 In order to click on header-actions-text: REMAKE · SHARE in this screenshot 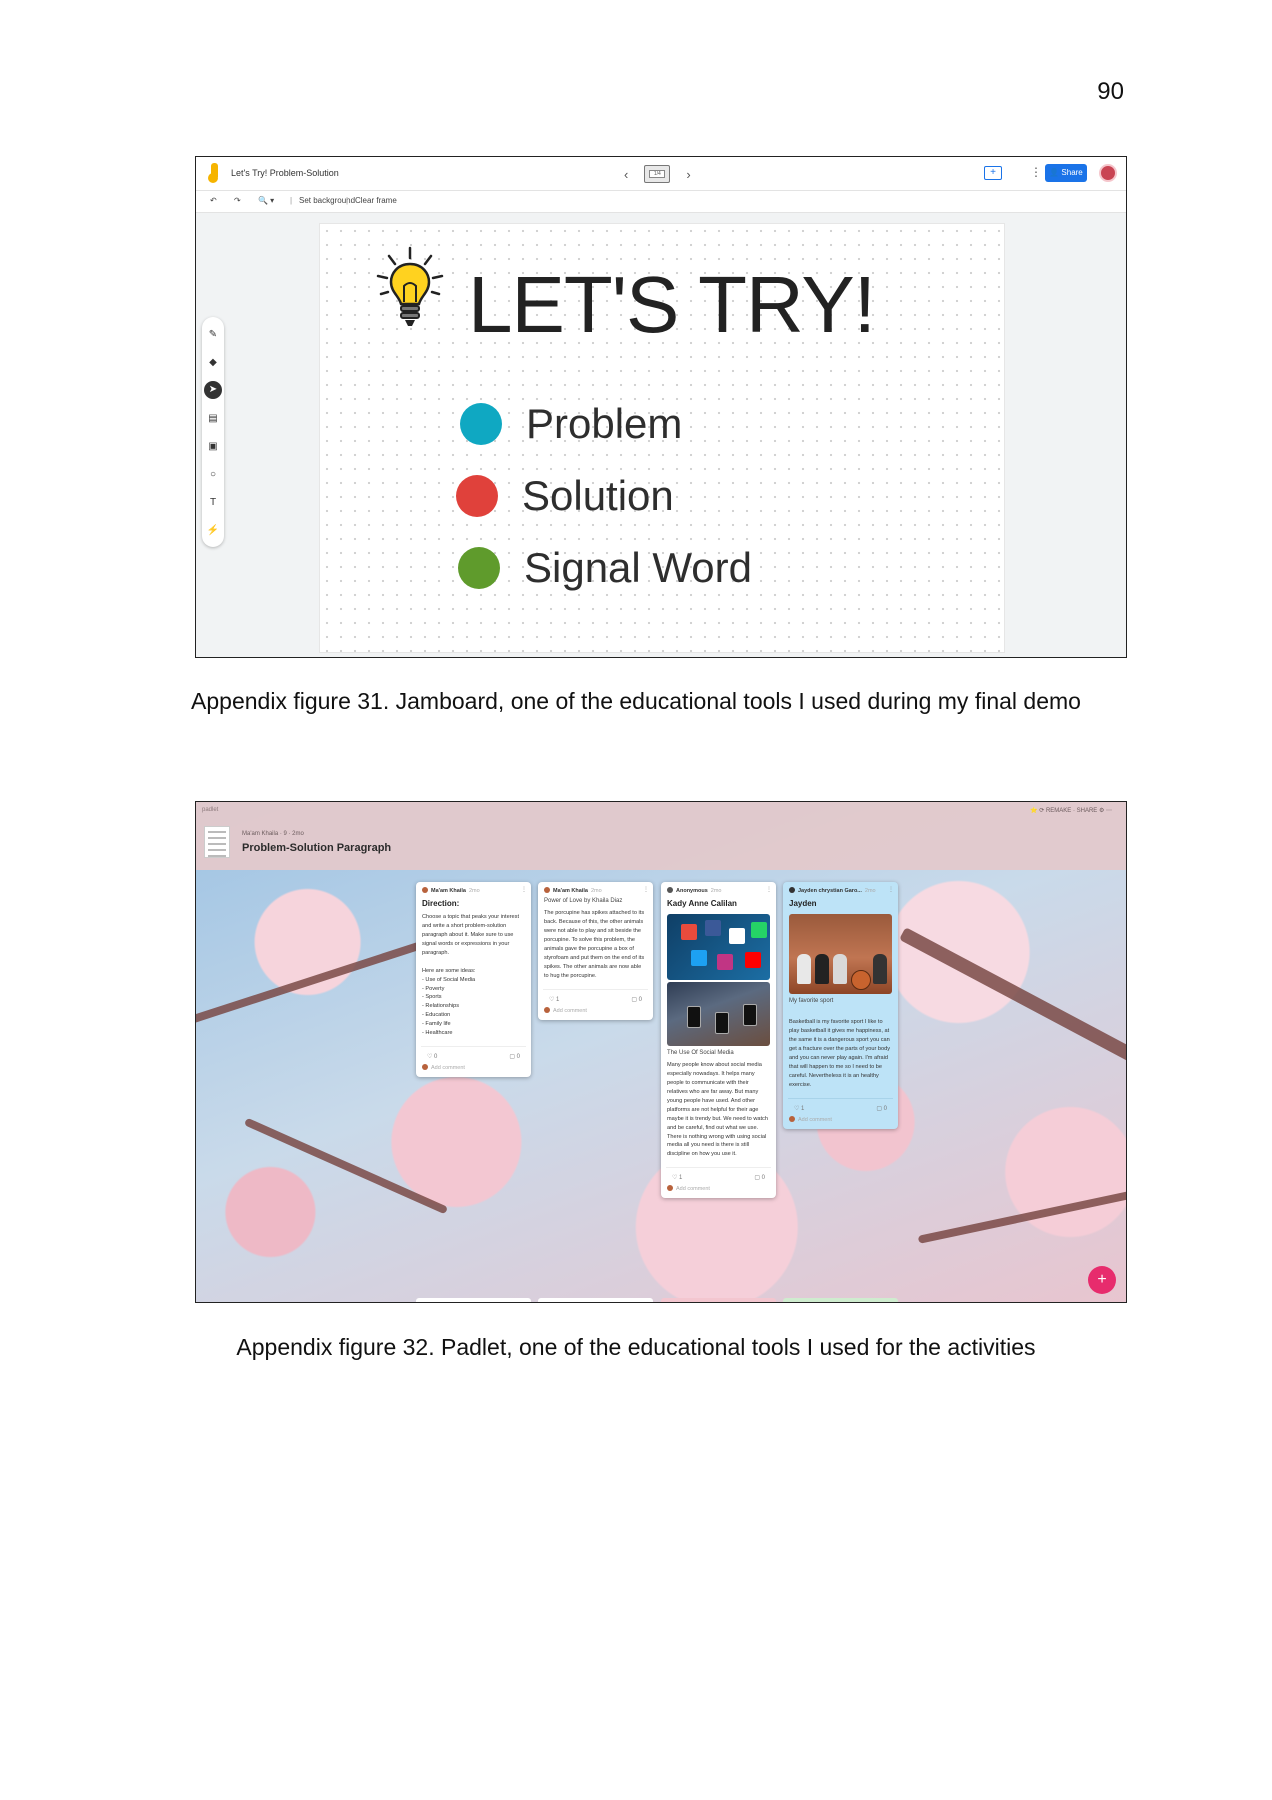, I will do `click(1071, 811)`.